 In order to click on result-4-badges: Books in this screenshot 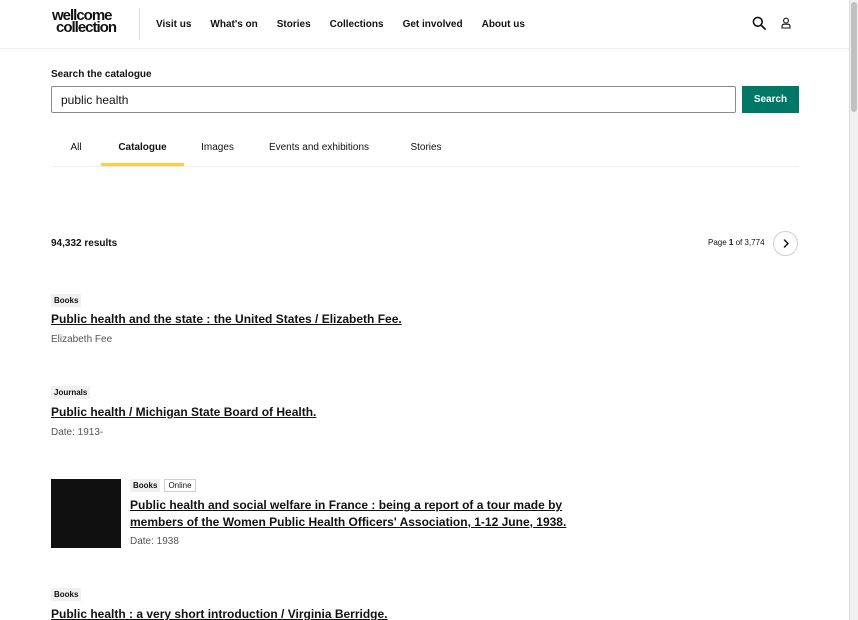, I will do `click(66, 594)`.